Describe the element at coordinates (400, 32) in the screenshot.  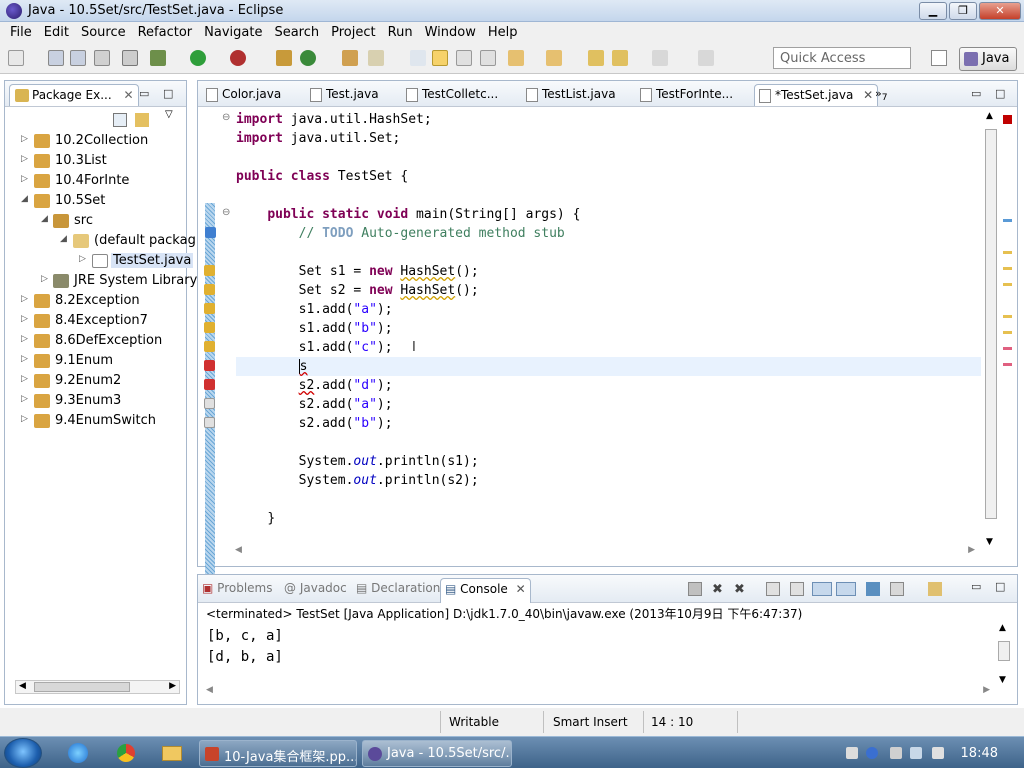
I see `menu-run: Run` at that location.